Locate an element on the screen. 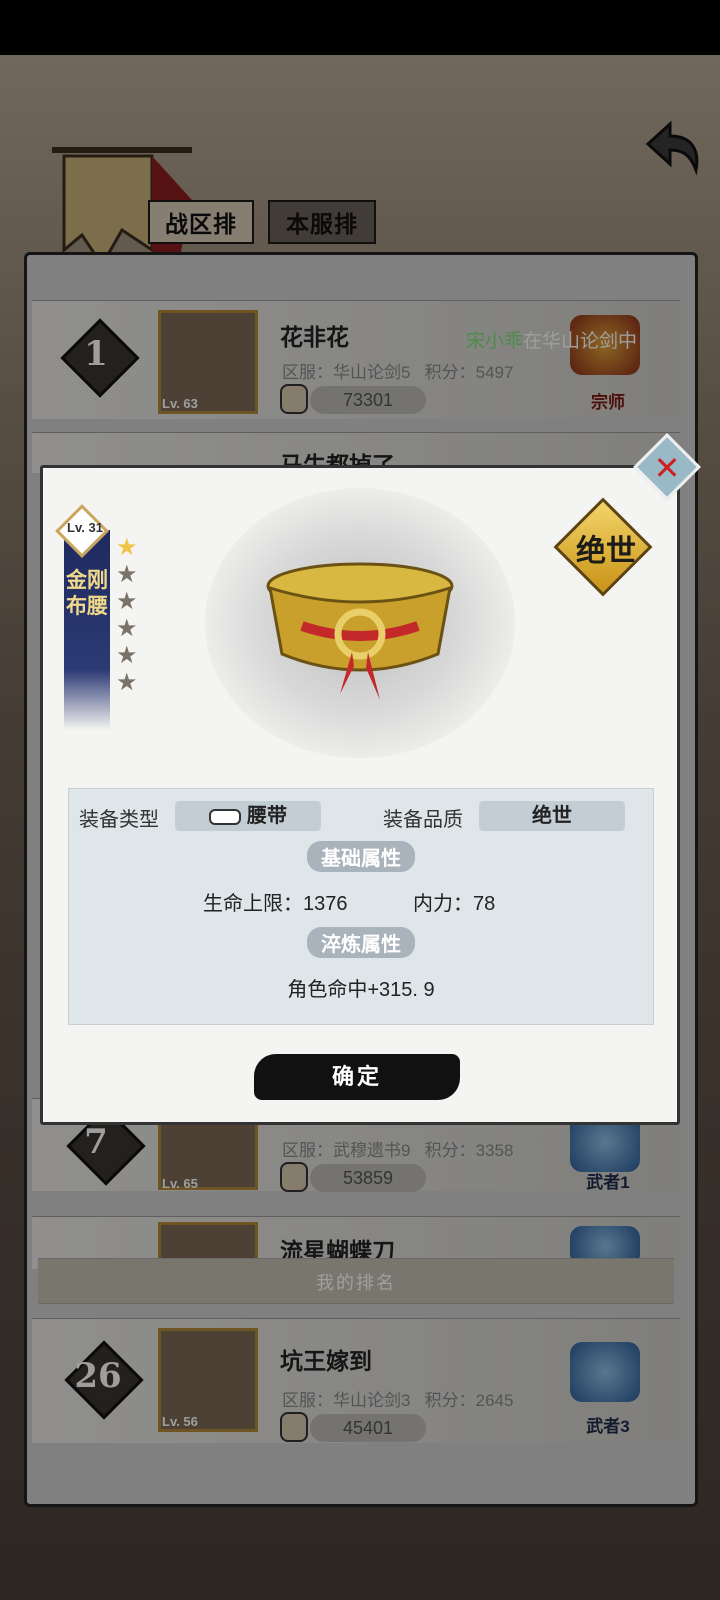 The image size is (720, 1600). inner-value: 78 is located at coordinates (484, 904).